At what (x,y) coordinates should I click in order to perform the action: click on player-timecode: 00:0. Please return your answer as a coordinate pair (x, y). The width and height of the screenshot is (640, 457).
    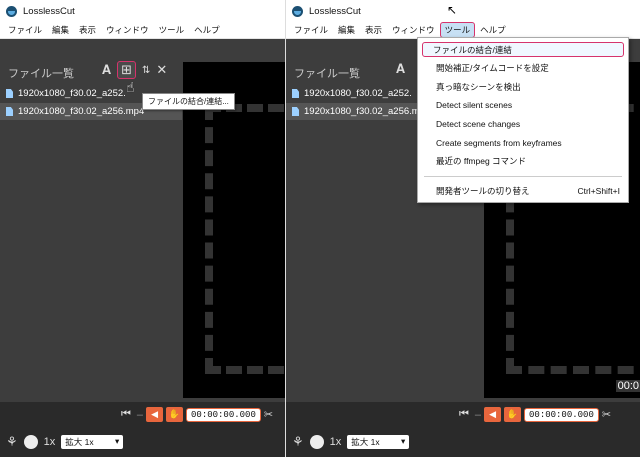
    Looking at the image, I should click on (627, 386).